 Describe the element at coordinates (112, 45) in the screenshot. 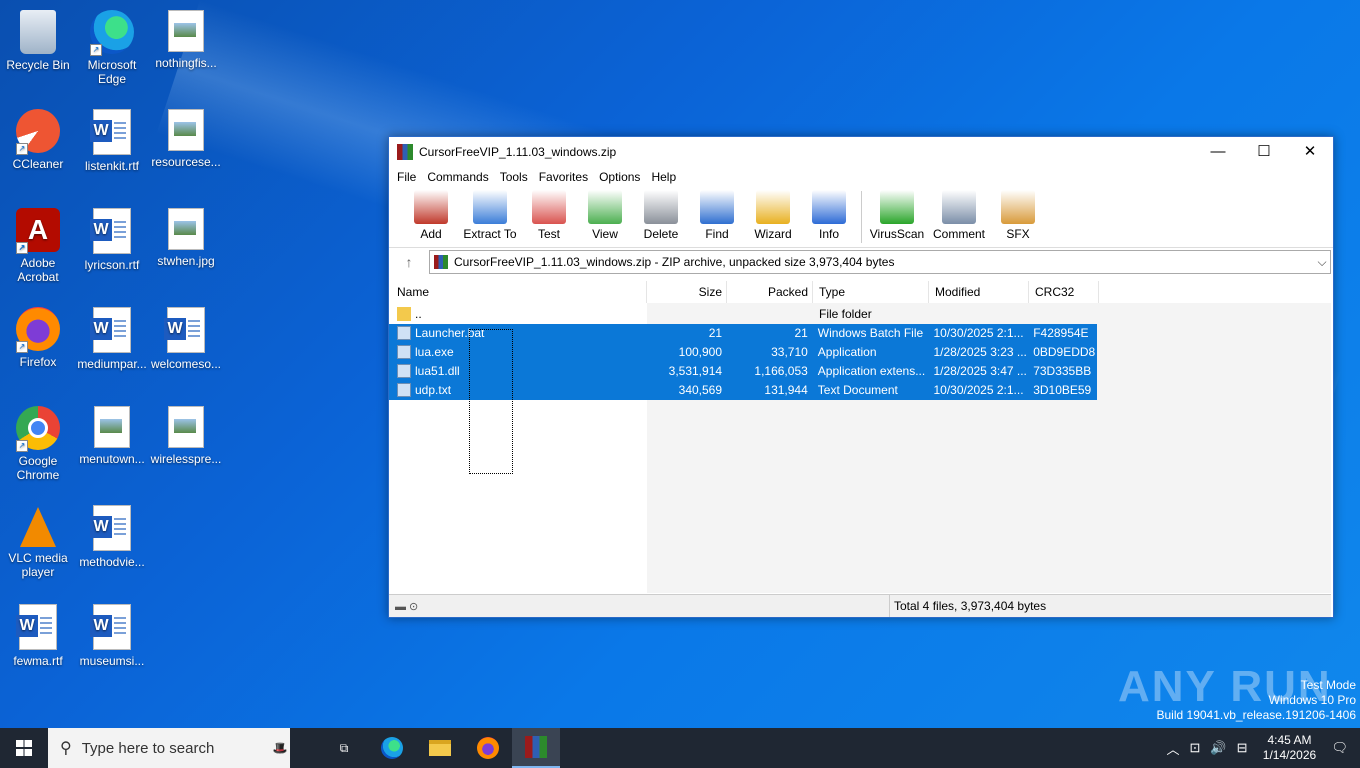

I see `desktop-icon-edge: ↗ Microsoft Edge` at that location.